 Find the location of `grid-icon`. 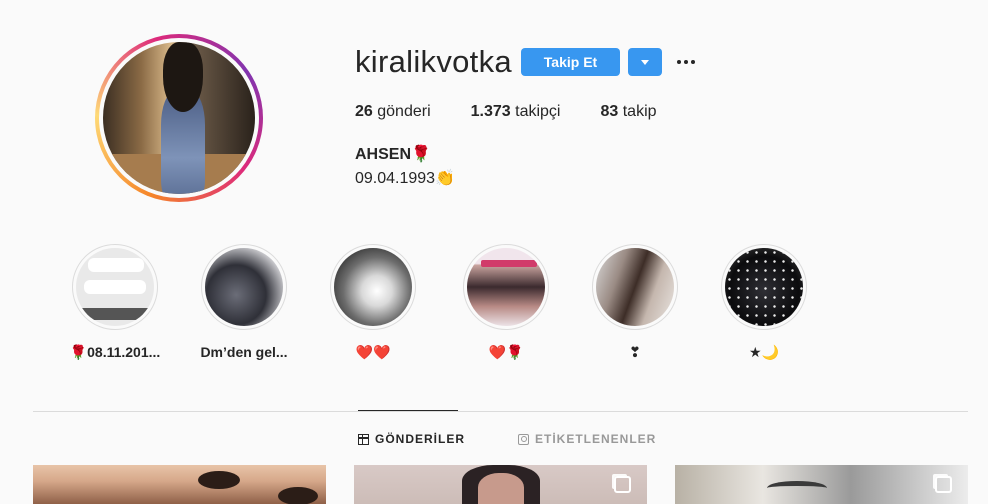

grid-icon is located at coordinates (363, 439).